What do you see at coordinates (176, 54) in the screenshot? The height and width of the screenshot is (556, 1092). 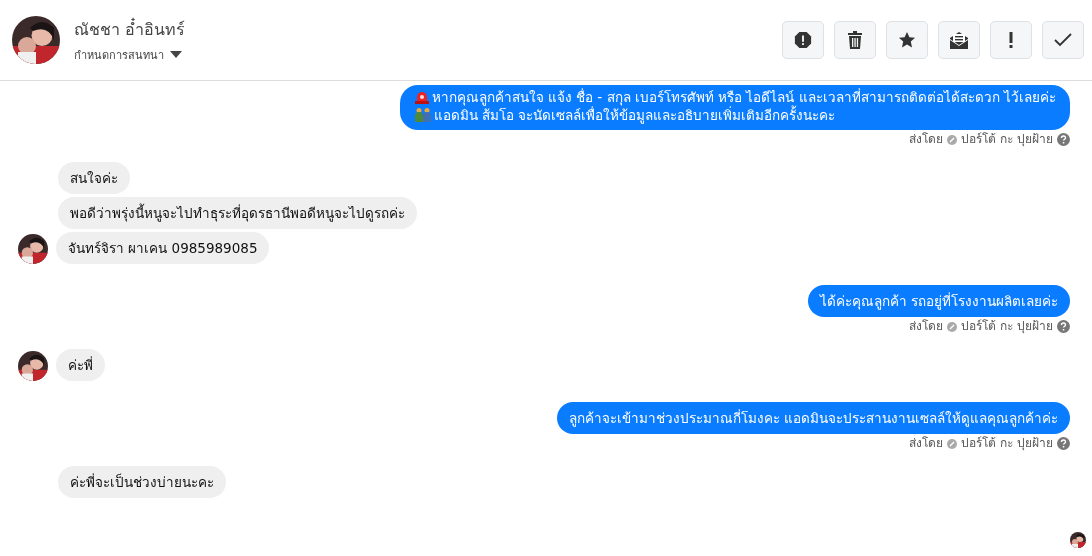 I see `caret-icon` at bounding box center [176, 54].